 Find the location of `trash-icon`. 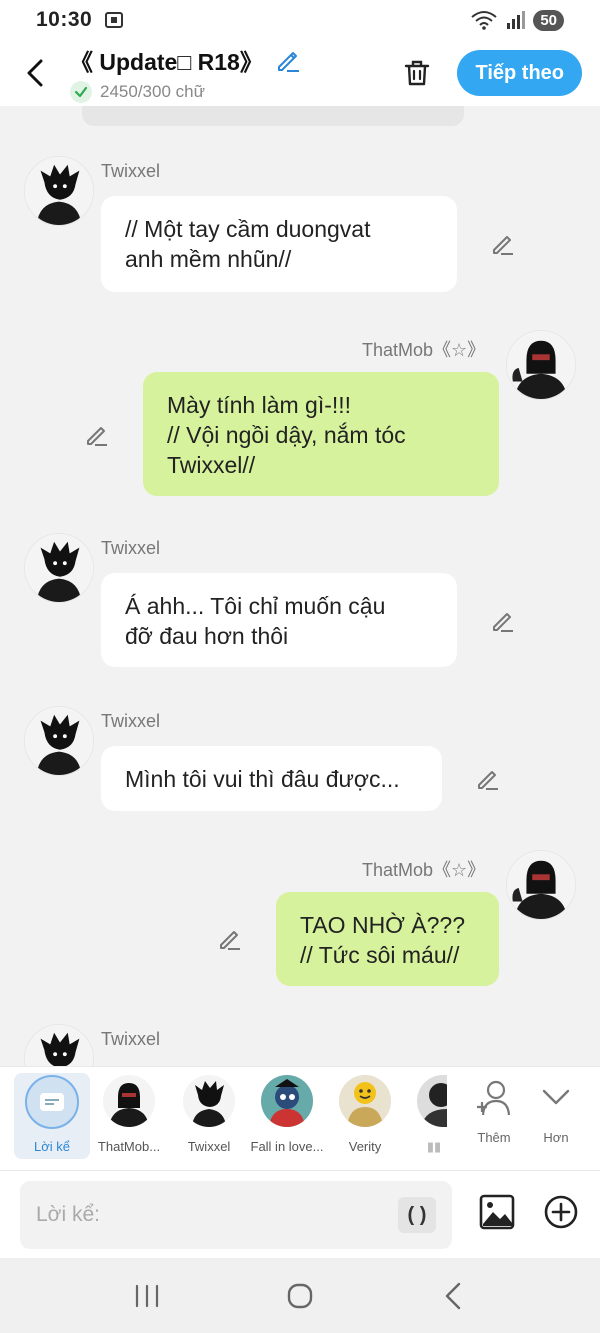

trash-icon is located at coordinates (417, 73).